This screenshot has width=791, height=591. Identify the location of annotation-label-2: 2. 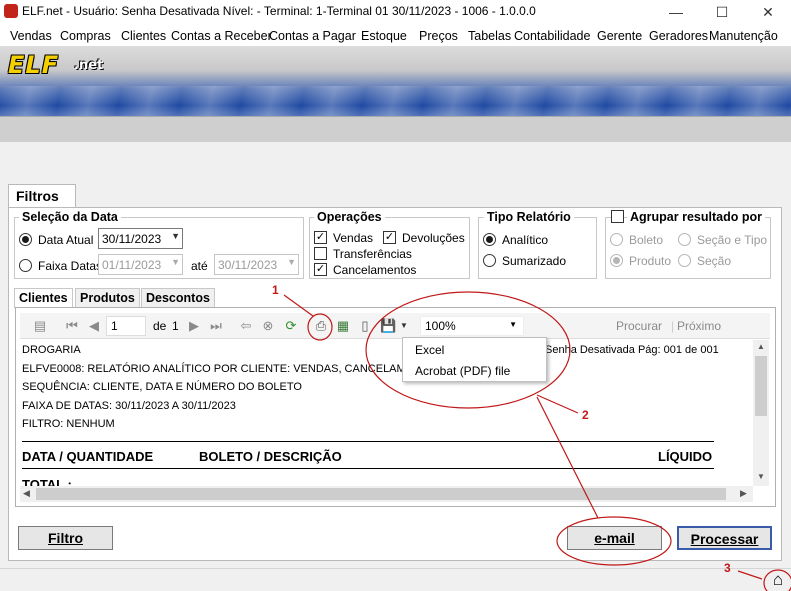
(585, 415).